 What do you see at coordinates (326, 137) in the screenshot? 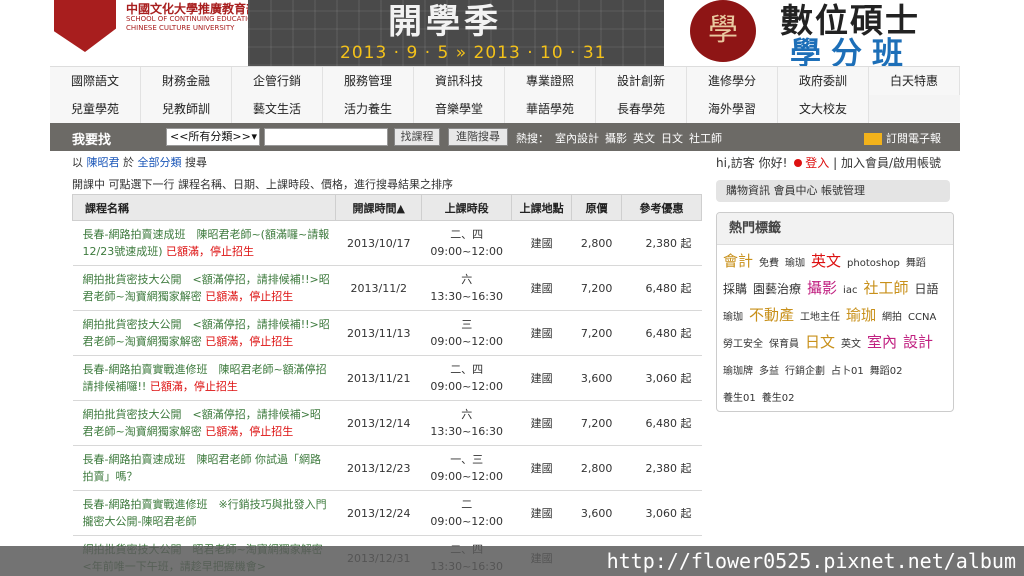
I see `search-input` at bounding box center [326, 137].